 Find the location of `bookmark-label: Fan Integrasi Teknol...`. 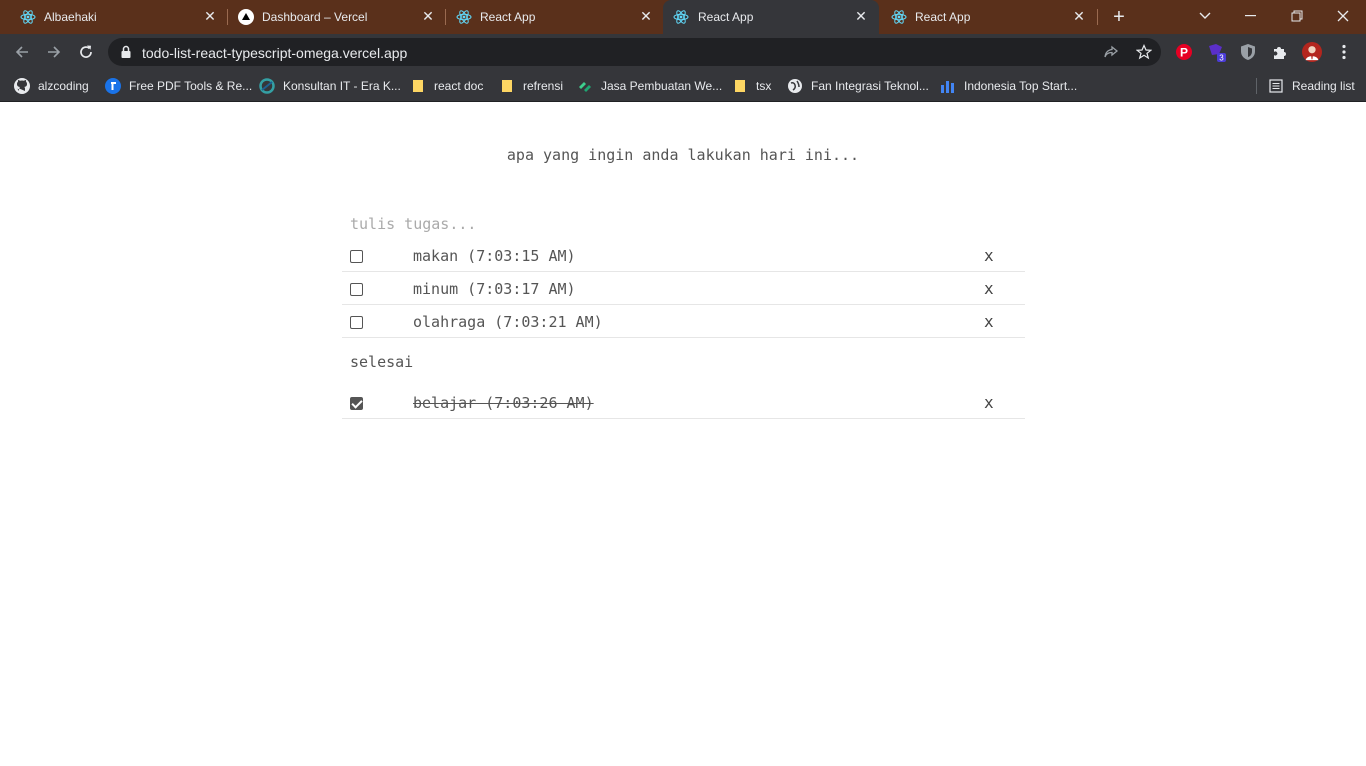

bookmark-label: Fan Integrasi Teknol... is located at coordinates (870, 86).